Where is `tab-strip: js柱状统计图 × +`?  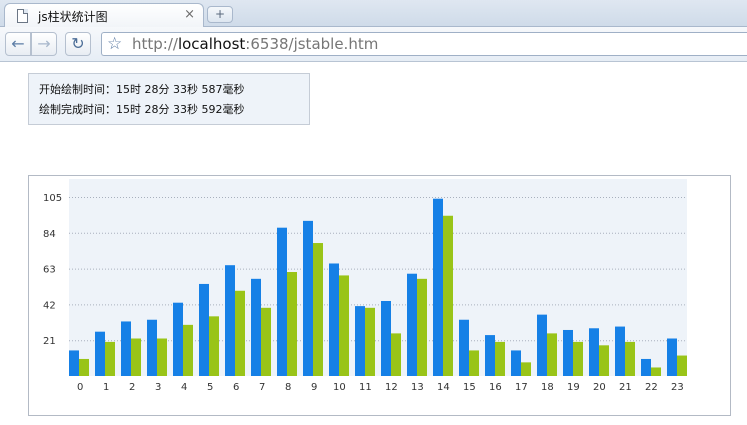 tab-strip: js柱状统计图 × + is located at coordinates (373, 14).